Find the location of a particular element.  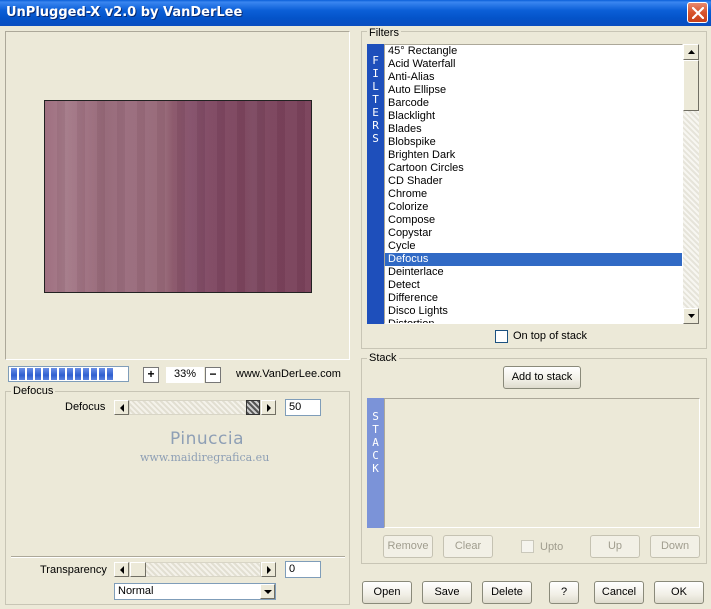

chevron-up-icon is located at coordinates (691, 52).